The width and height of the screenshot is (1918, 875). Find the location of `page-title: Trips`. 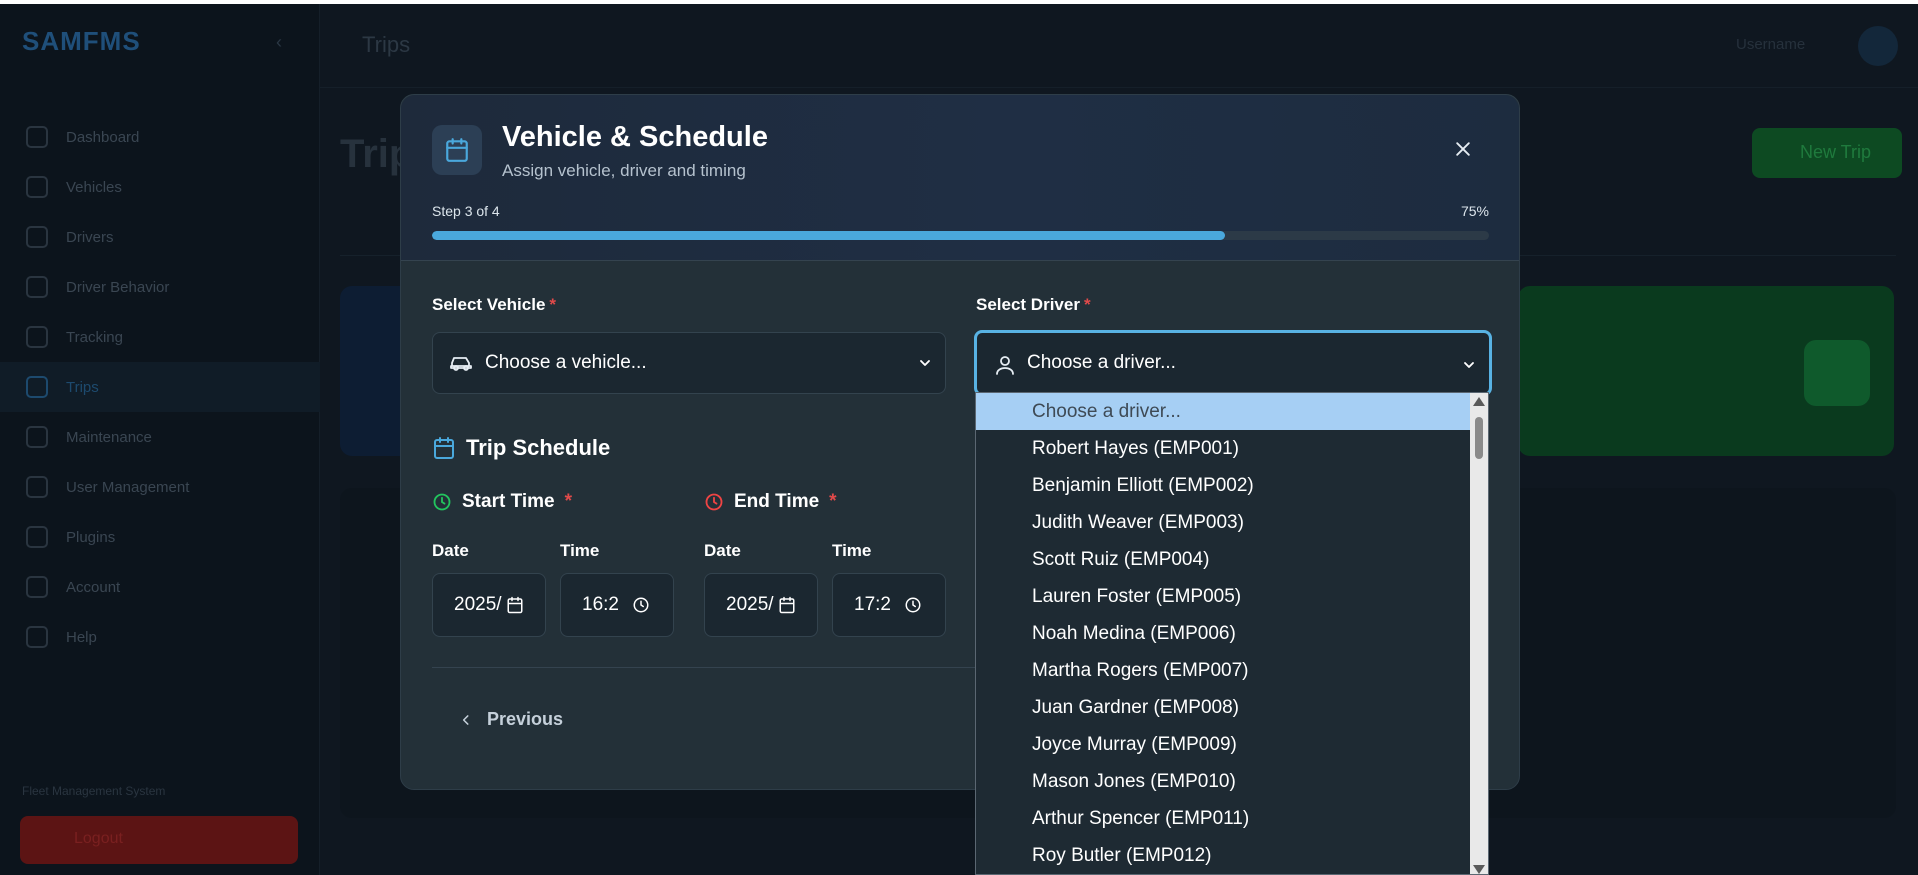

page-title: Trips is located at coordinates (386, 44).